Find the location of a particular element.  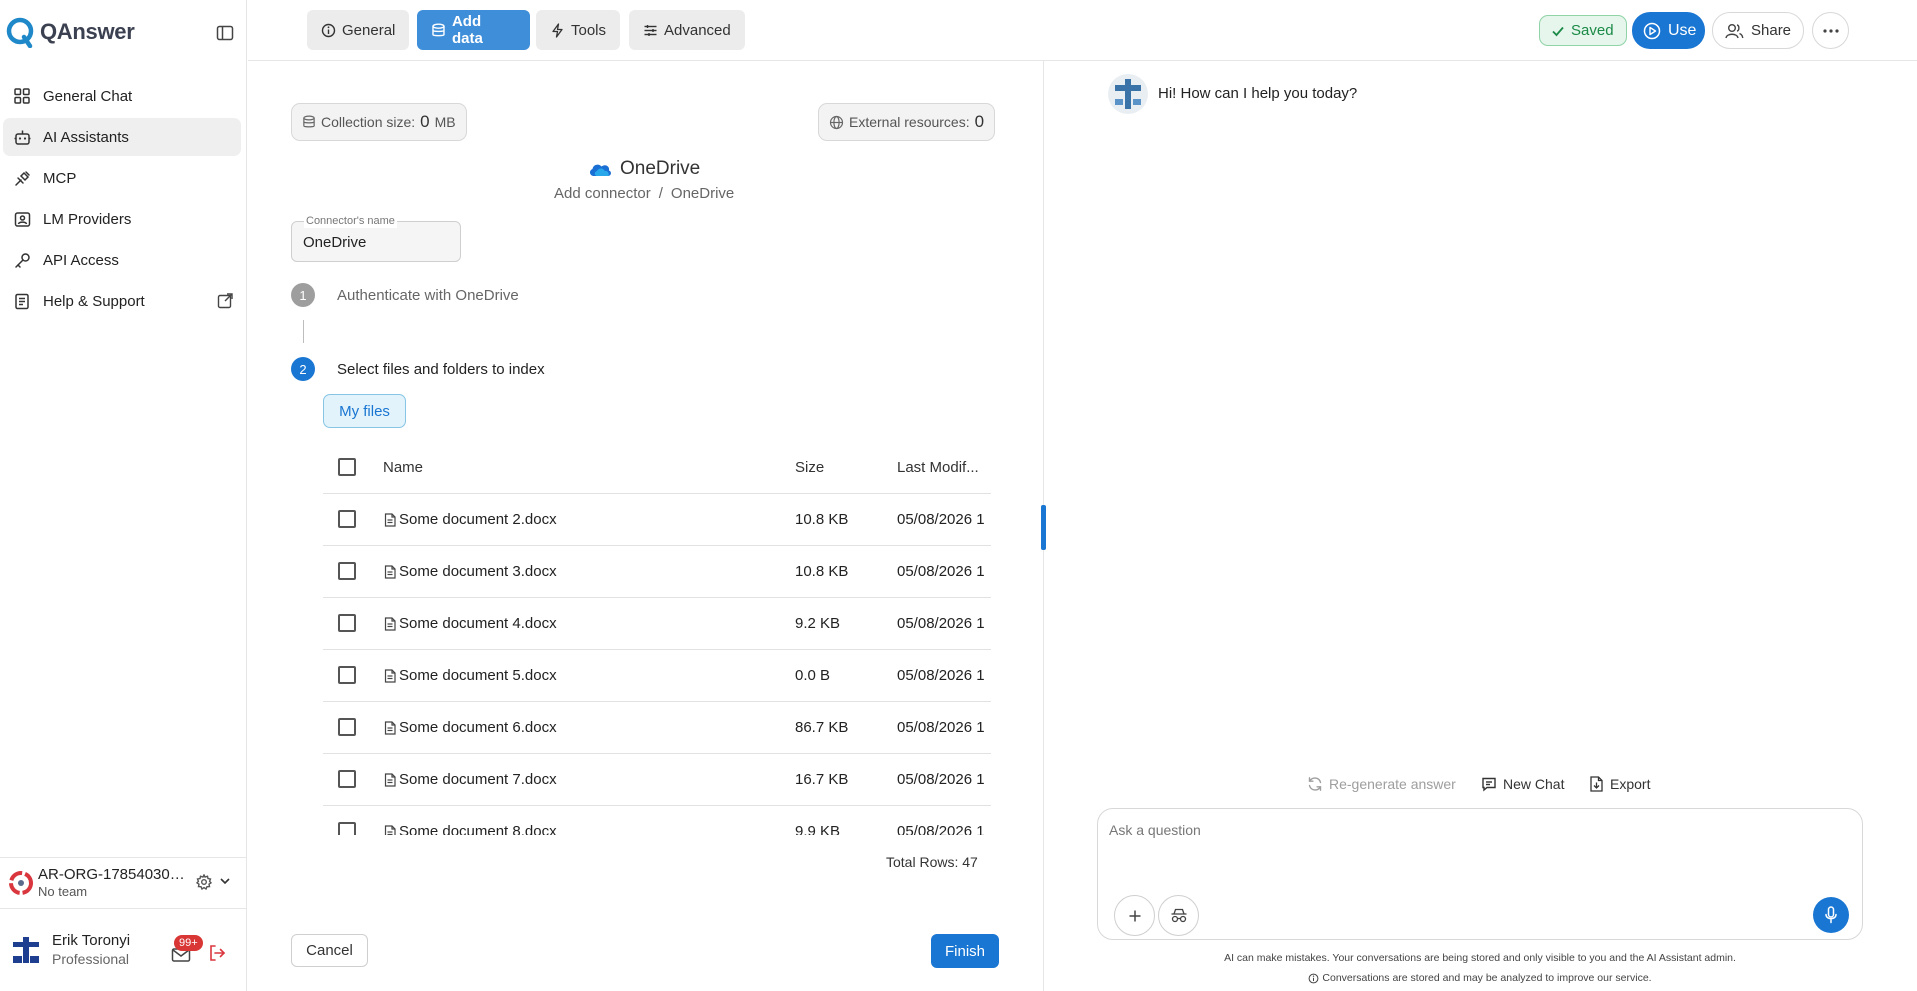

add-attachment-button is located at coordinates (1134, 915).